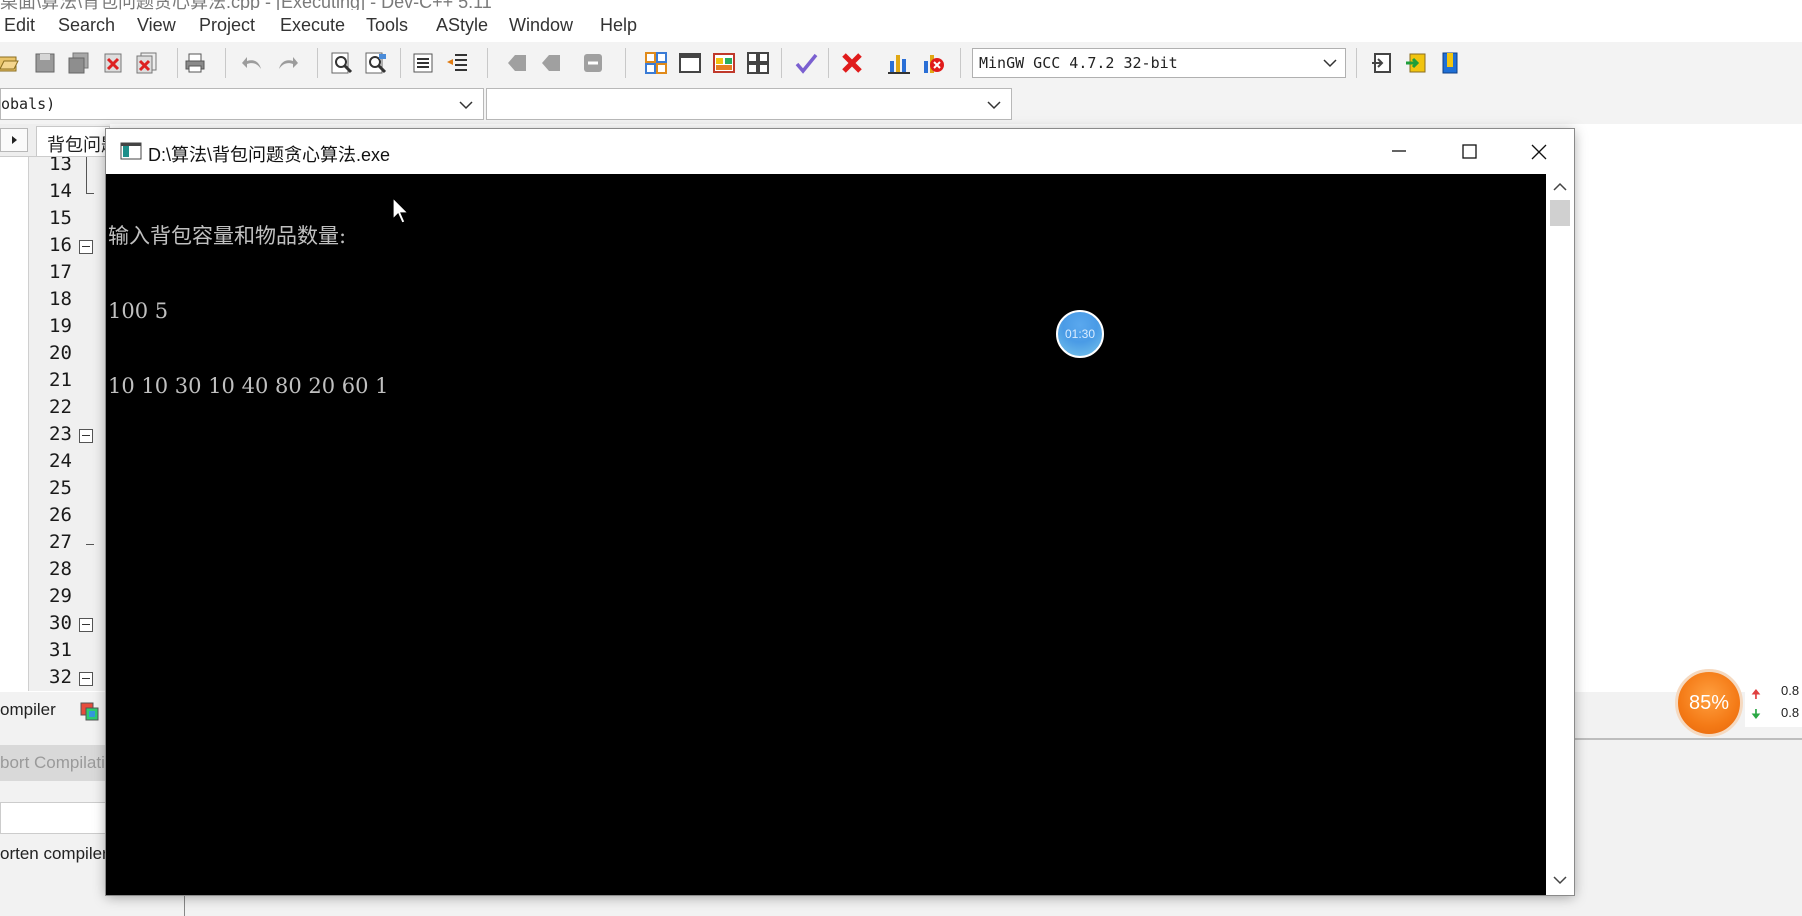  I want to click on scope-bar: obals), so click(901, 104).